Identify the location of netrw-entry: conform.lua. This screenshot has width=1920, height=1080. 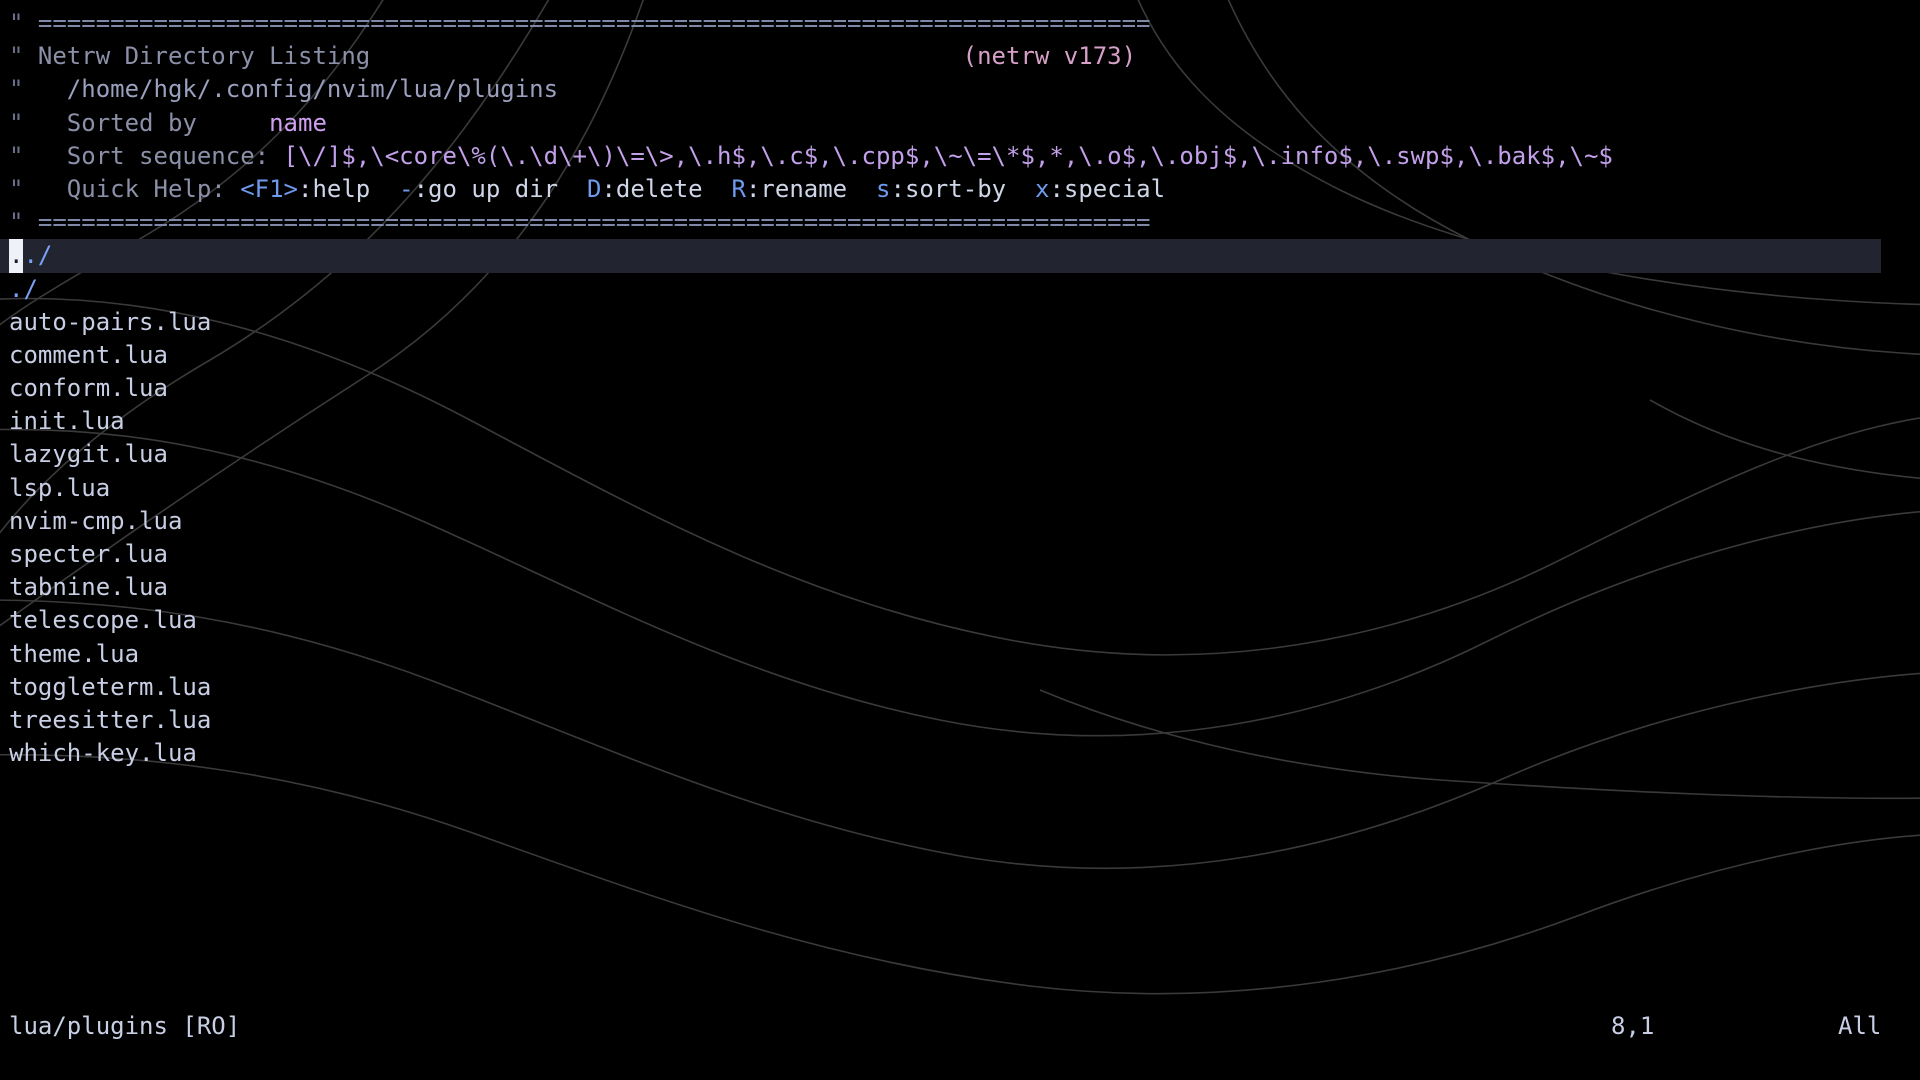
(960, 388).